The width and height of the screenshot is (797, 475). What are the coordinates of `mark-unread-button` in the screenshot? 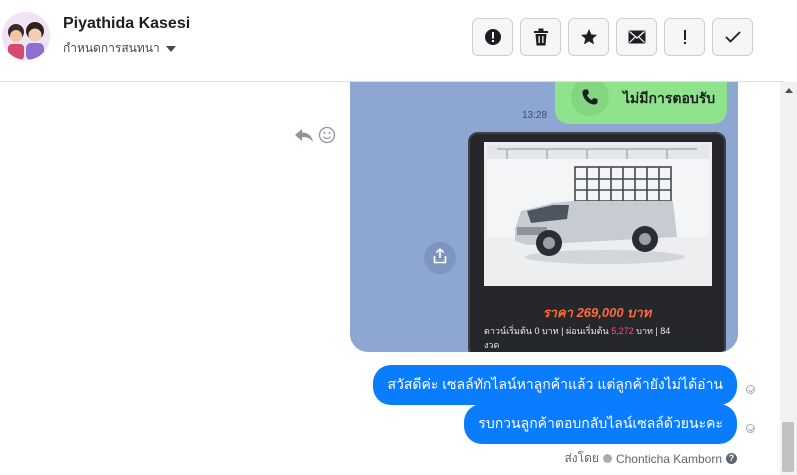 It's located at (636, 37).